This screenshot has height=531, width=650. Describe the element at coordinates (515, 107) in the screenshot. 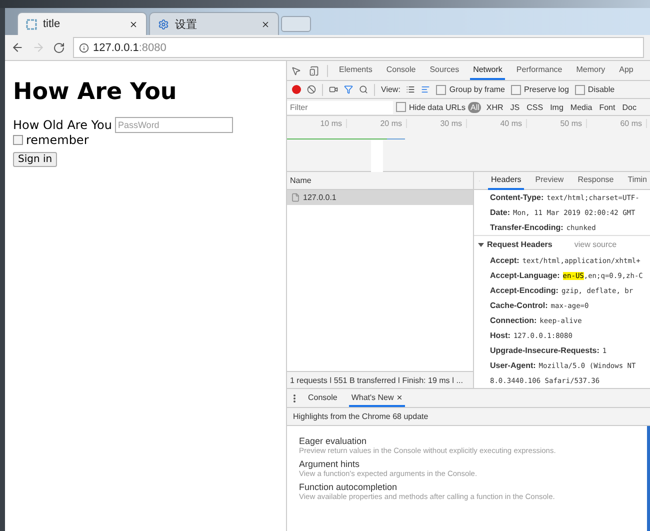

I see `type-filter-button: JS` at that location.